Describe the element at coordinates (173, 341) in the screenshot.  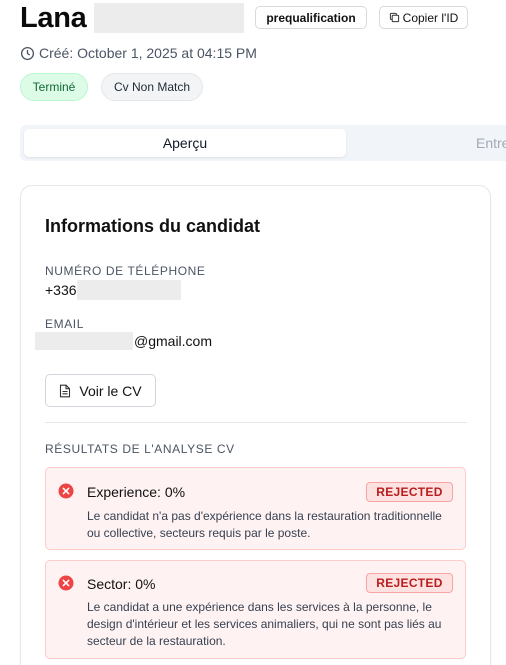
I see `email-domain: @gmail.com` at that location.